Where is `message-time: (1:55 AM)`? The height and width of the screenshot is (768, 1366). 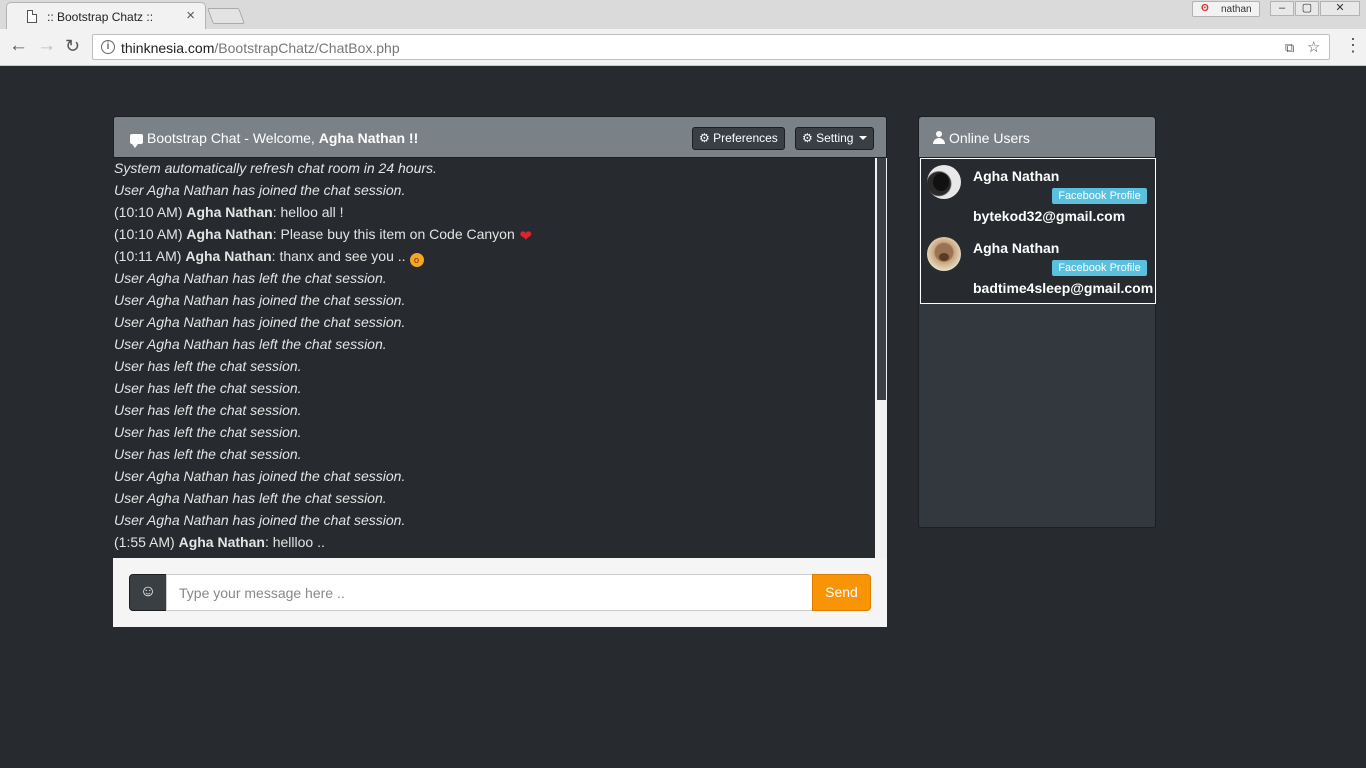
message-time: (1:55 AM) is located at coordinates (144, 542).